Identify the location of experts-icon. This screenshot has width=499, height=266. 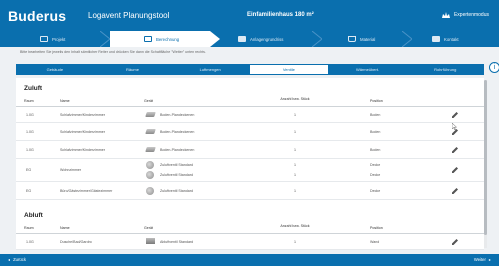
(445, 15).